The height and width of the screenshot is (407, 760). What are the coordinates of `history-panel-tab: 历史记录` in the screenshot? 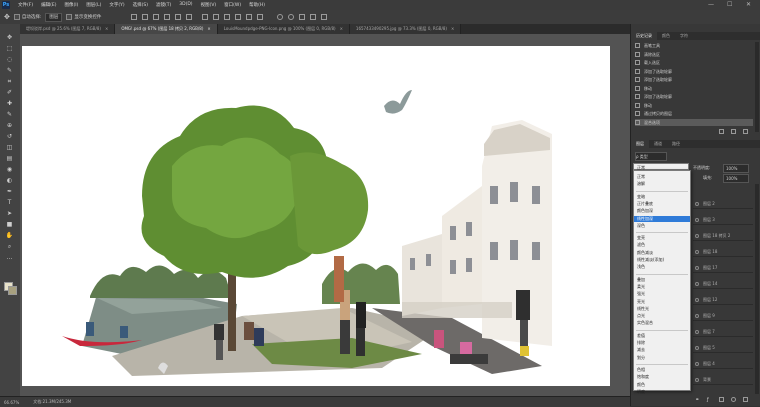 It's located at (644, 36).